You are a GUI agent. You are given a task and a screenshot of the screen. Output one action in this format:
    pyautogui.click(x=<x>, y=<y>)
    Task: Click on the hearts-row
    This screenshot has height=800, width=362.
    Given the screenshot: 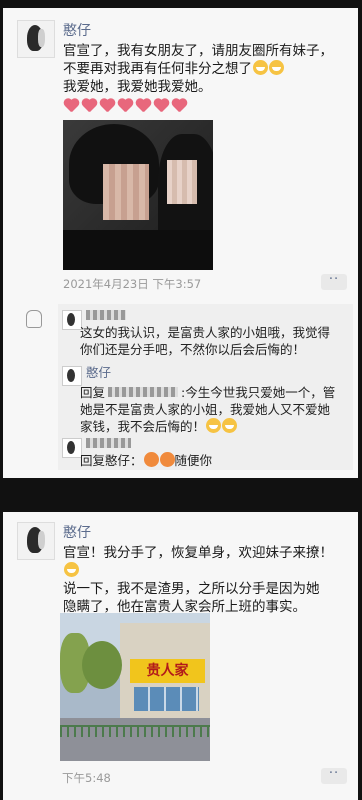 What is the action you would take?
    pyautogui.click(x=125, y=106)
    